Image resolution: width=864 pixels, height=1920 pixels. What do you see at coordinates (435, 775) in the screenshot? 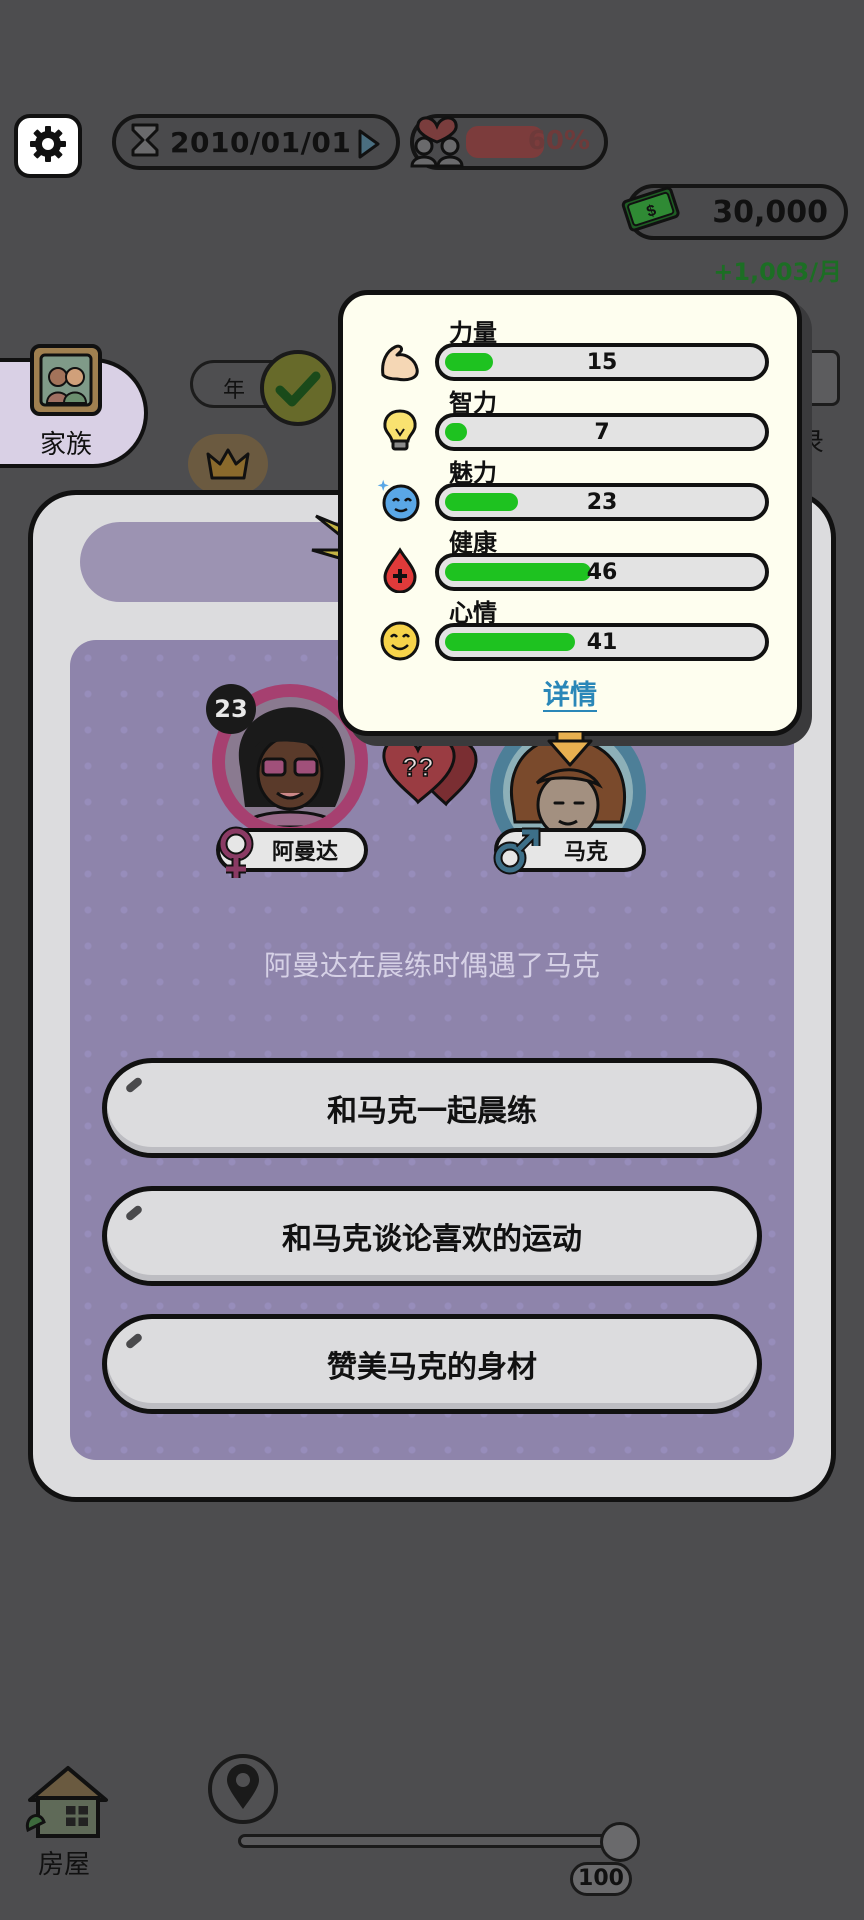
I see `question-hearts-icon: ??` at bounding box center [435, 775].